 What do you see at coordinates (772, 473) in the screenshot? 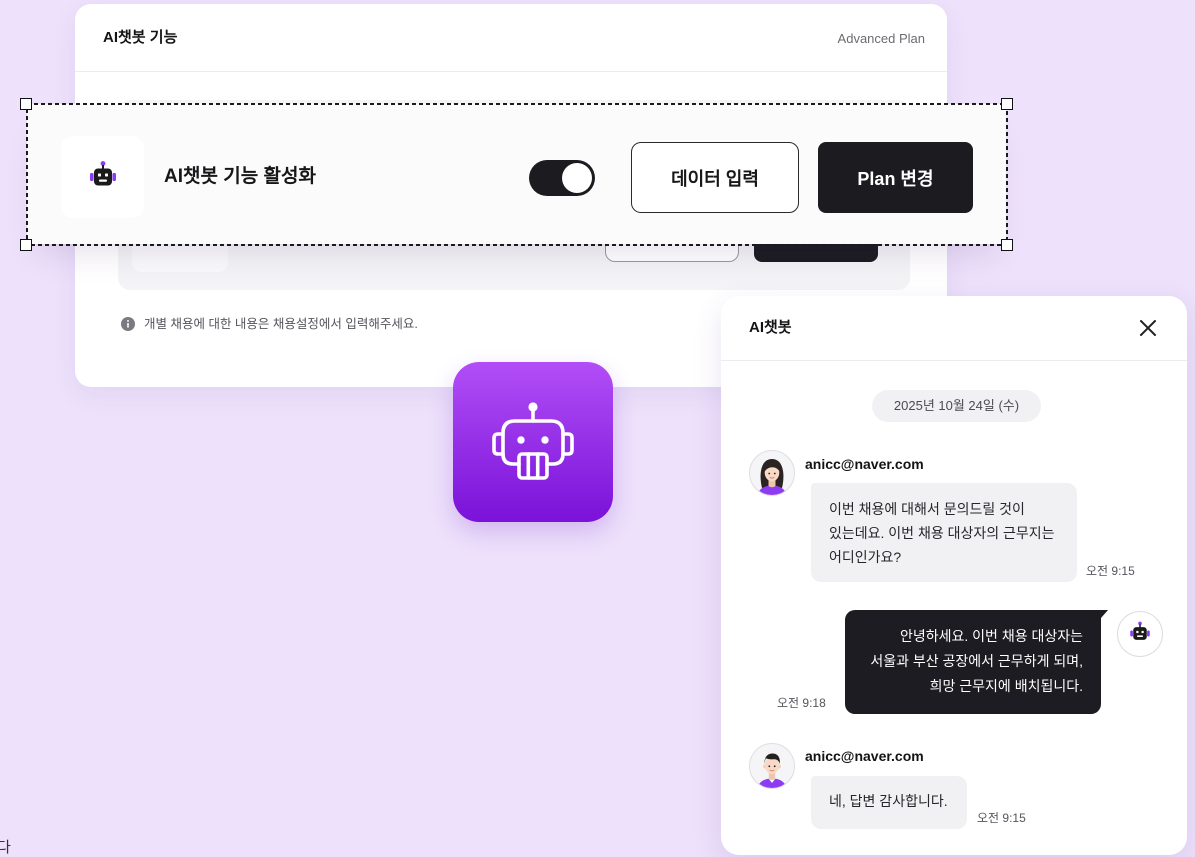
I see `woman-avatar` at bounding box center [772, 473].